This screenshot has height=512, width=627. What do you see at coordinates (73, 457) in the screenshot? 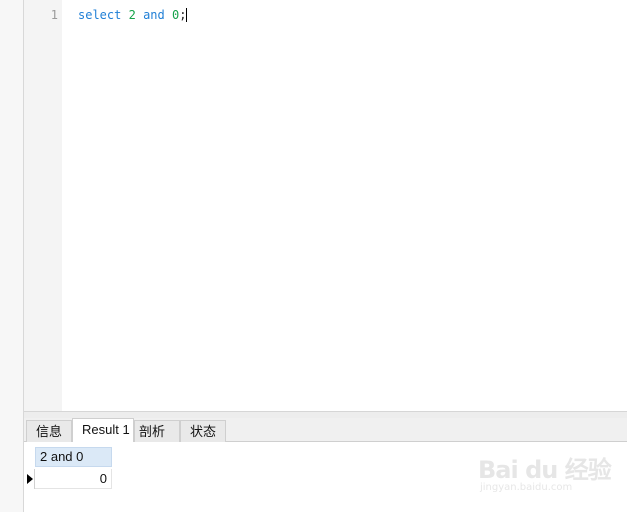
I see `column-header: 2 and 0` at bounding box center [73, 457].